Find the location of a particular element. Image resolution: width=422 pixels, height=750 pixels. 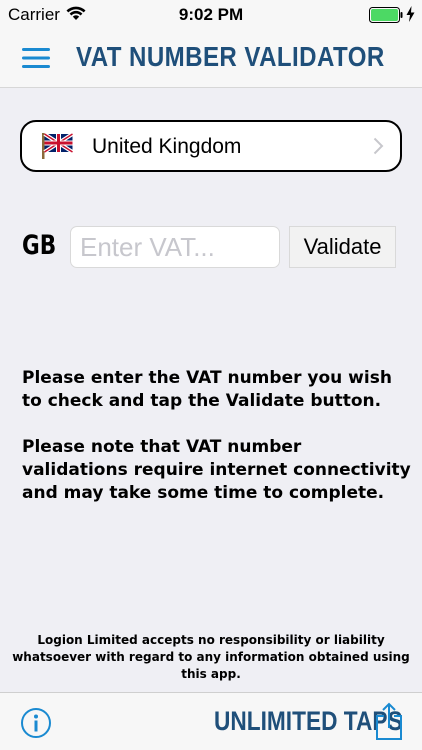

validate-button: Validate is located at coordinates (342, 247).